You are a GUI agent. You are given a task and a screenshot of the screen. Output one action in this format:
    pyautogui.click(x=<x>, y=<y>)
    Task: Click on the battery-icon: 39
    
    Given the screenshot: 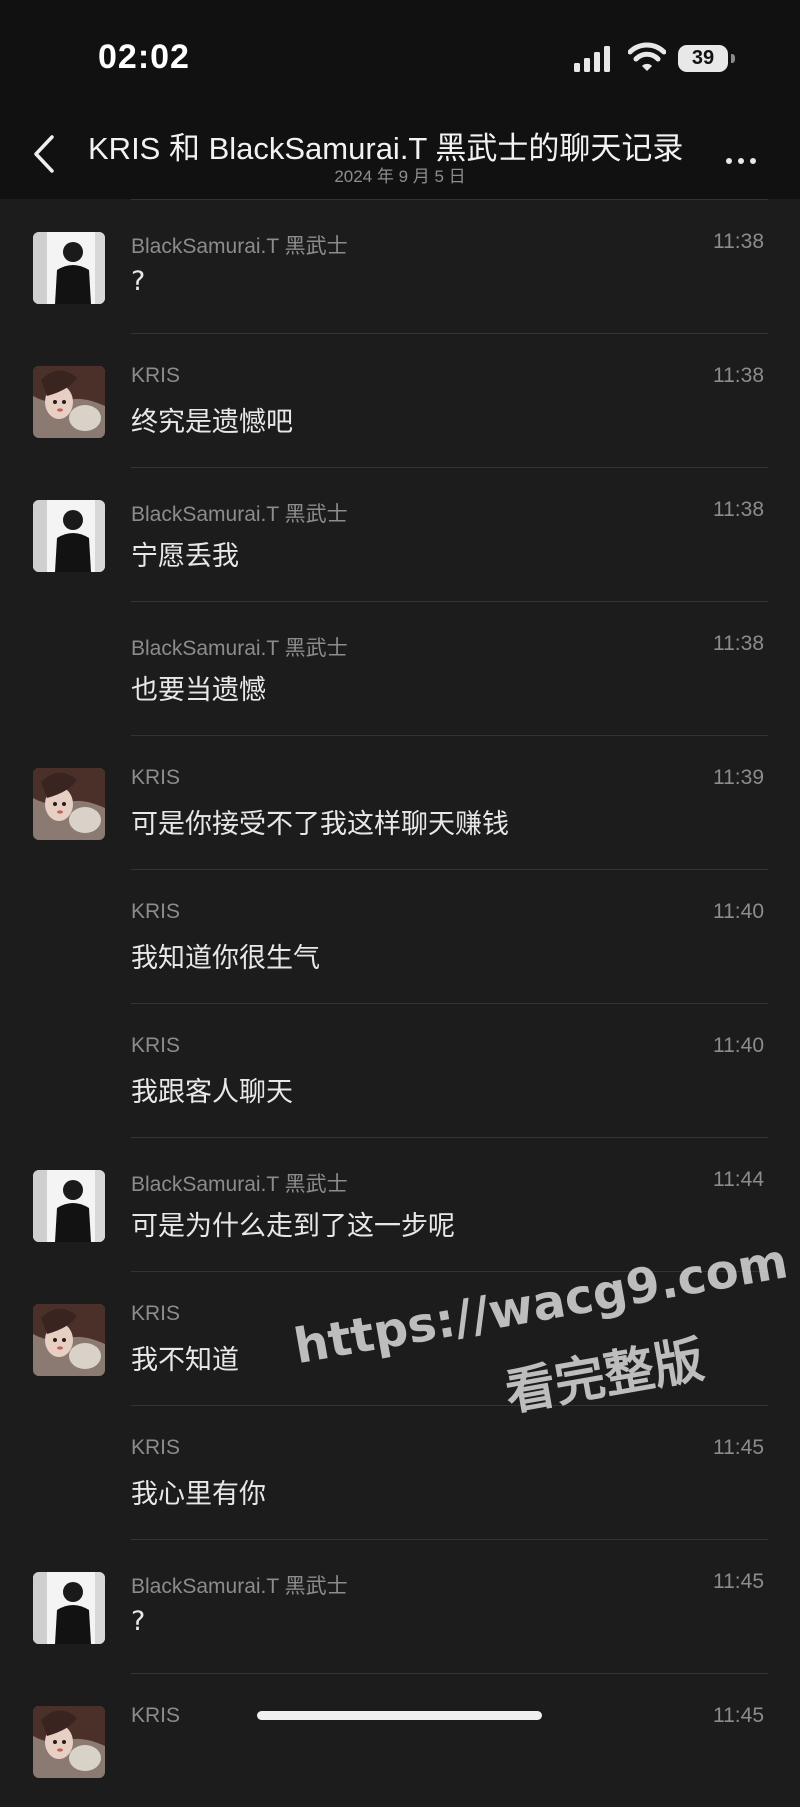 What is the action you would take?
    pyautogui.click(x=706, y=58)
    